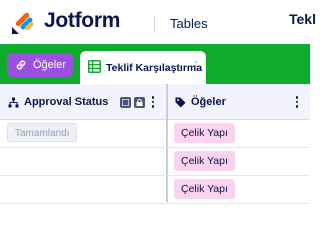 The width and height of the screenshot is (320, 240). I want to click on items-button: Öğeler, so click(40, 65).